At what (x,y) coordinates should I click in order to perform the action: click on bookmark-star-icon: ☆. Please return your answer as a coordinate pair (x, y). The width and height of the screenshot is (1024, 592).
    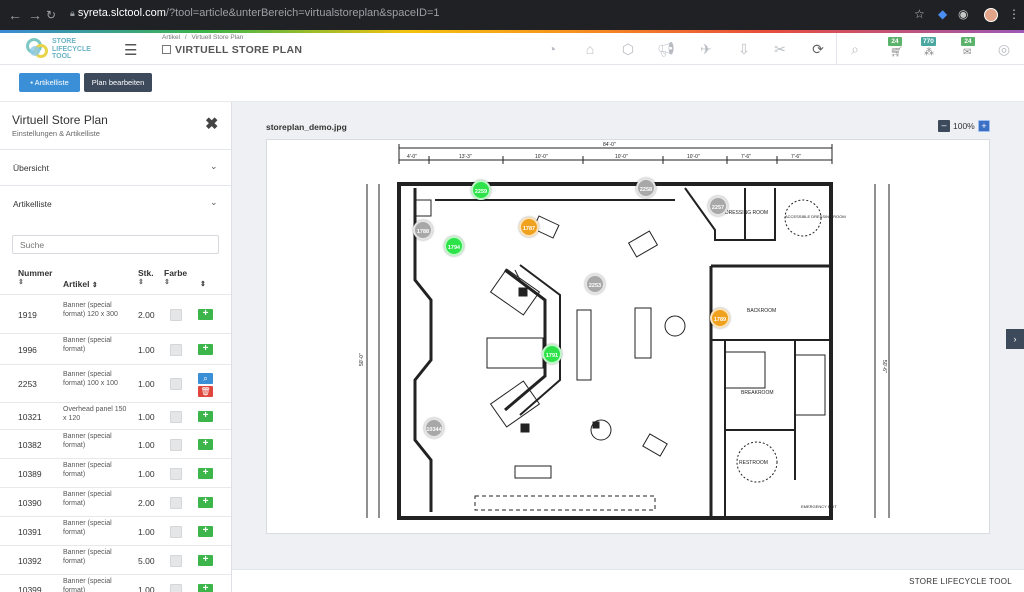
    Looking at the image, I should click on (919, 14).